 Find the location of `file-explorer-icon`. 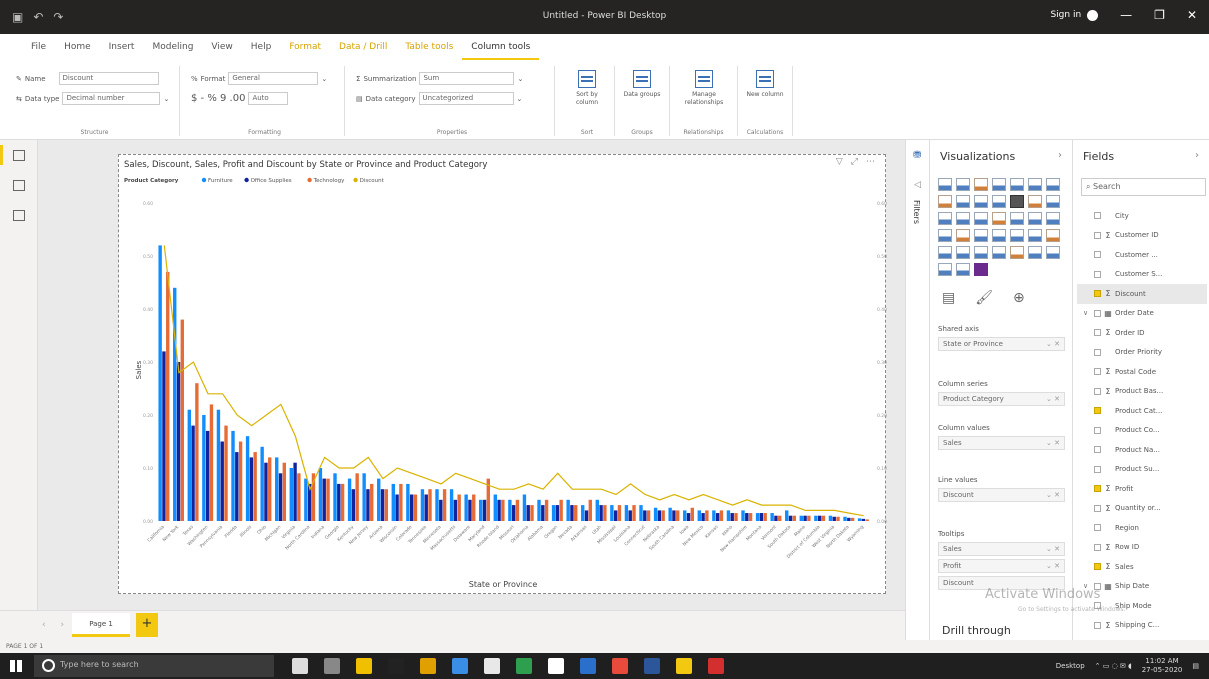

file-explorer-icon is located at coordinates (364, 666).